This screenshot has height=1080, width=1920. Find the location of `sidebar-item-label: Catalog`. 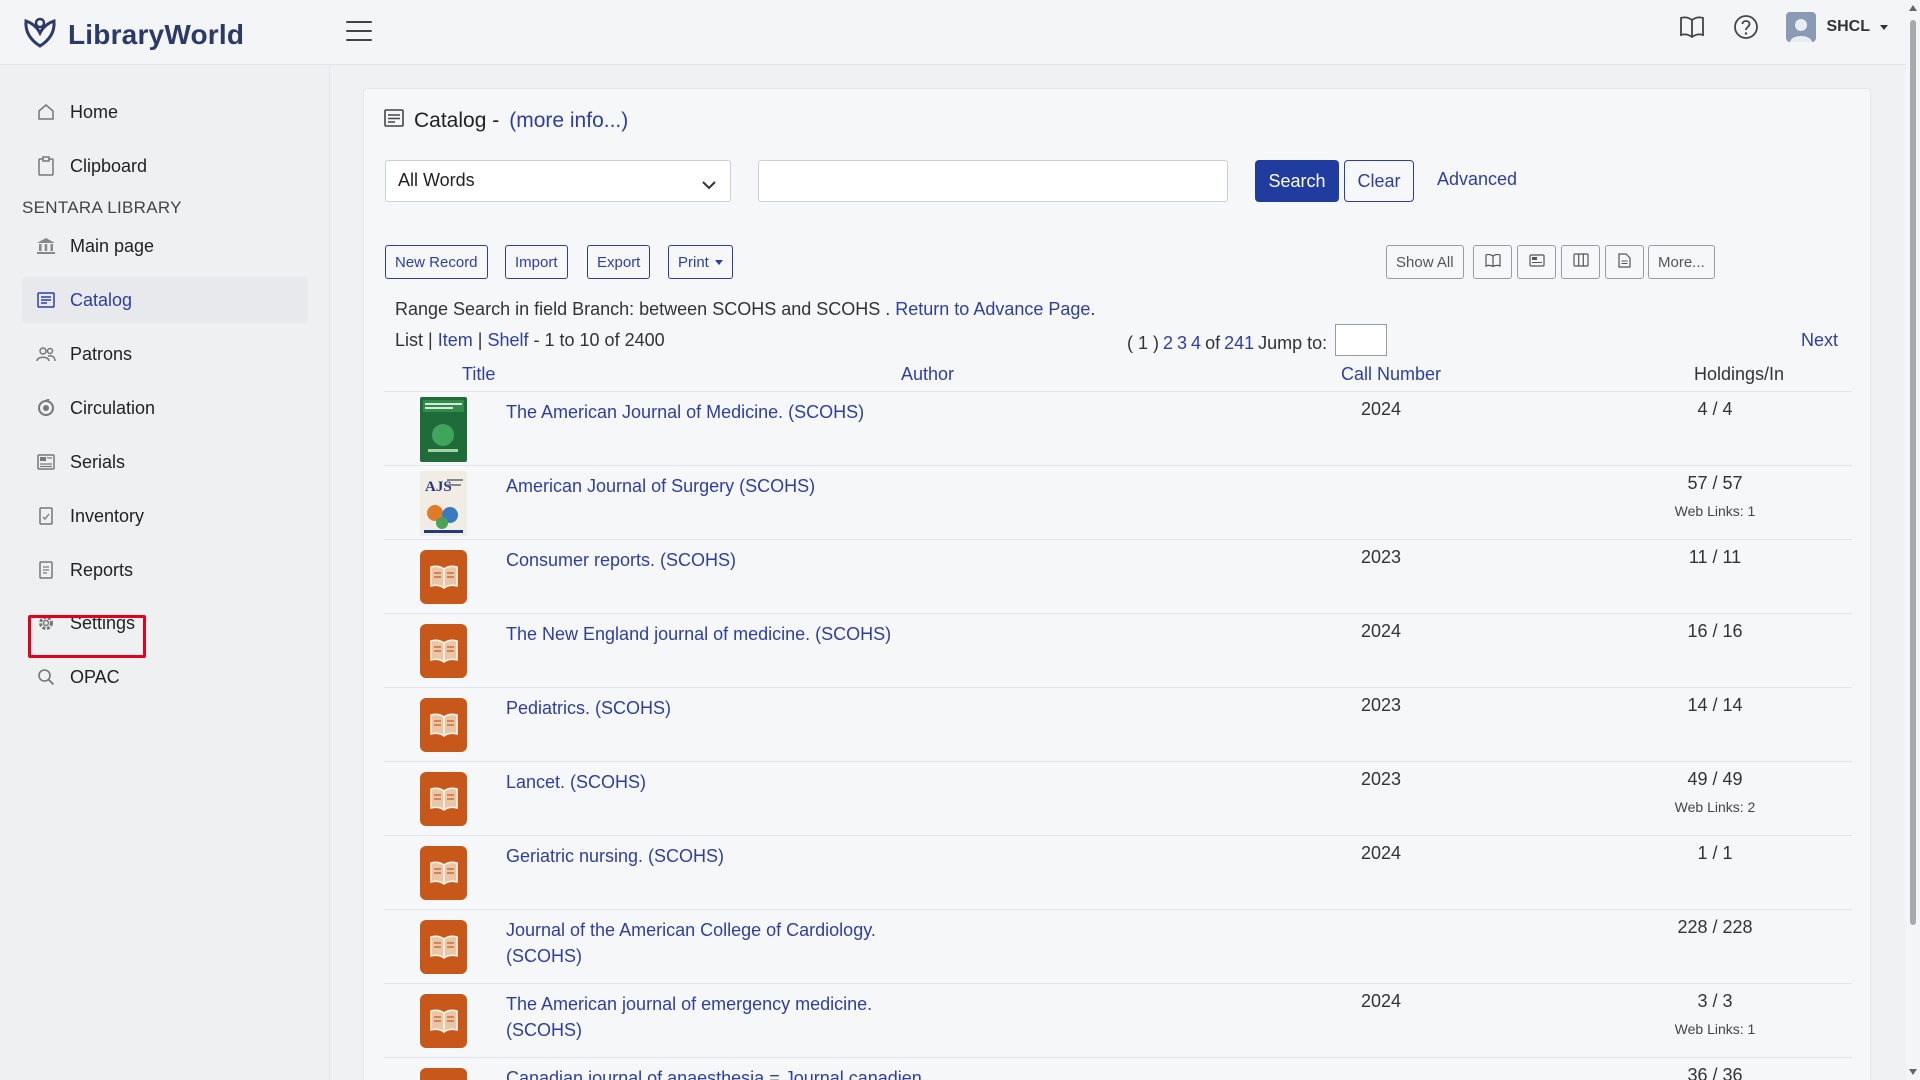

sidebar-item-label: Catalog is located at coordinates (101, 299).